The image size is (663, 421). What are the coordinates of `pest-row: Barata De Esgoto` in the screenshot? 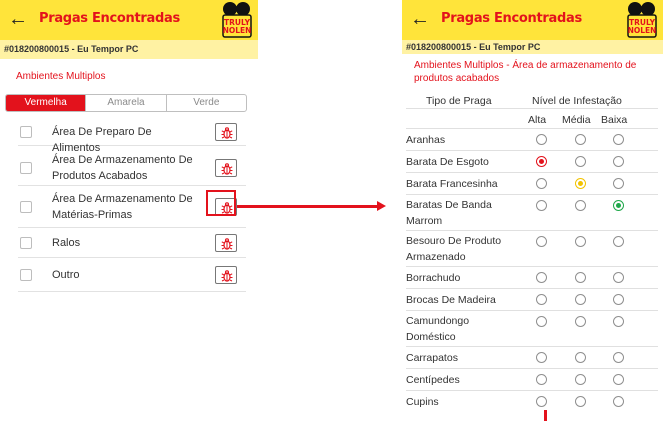 It's located at (532, 162).